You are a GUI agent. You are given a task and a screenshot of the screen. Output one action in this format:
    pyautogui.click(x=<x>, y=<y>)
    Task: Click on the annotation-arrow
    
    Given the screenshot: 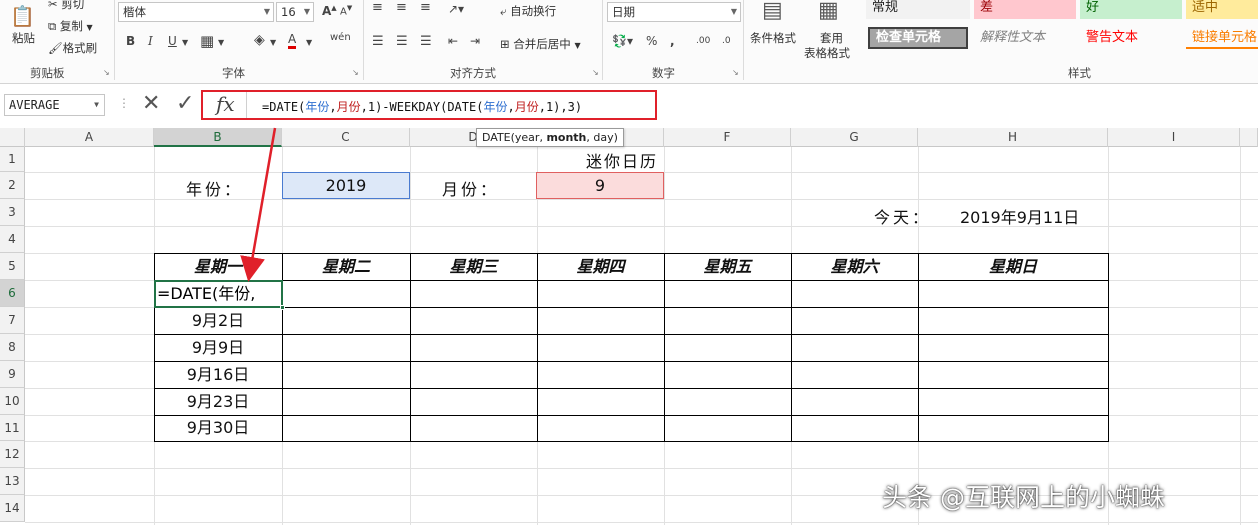 What is the action you would take?
    pyautogui.click(x=258, y=204)
    